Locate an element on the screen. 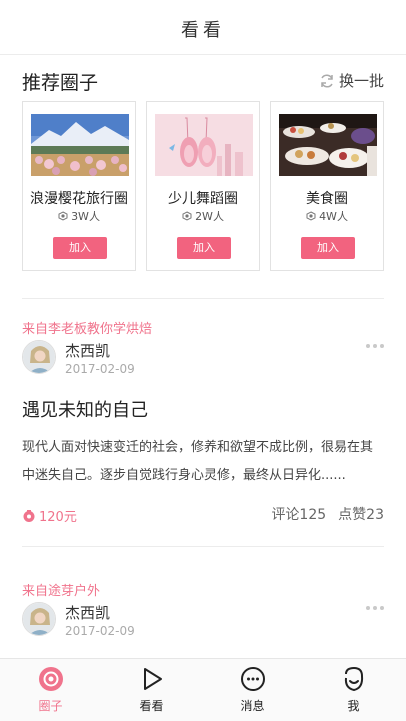 This screenshot has height=721, width=406. price-value: 120元 is located at coordinates (58, 517).